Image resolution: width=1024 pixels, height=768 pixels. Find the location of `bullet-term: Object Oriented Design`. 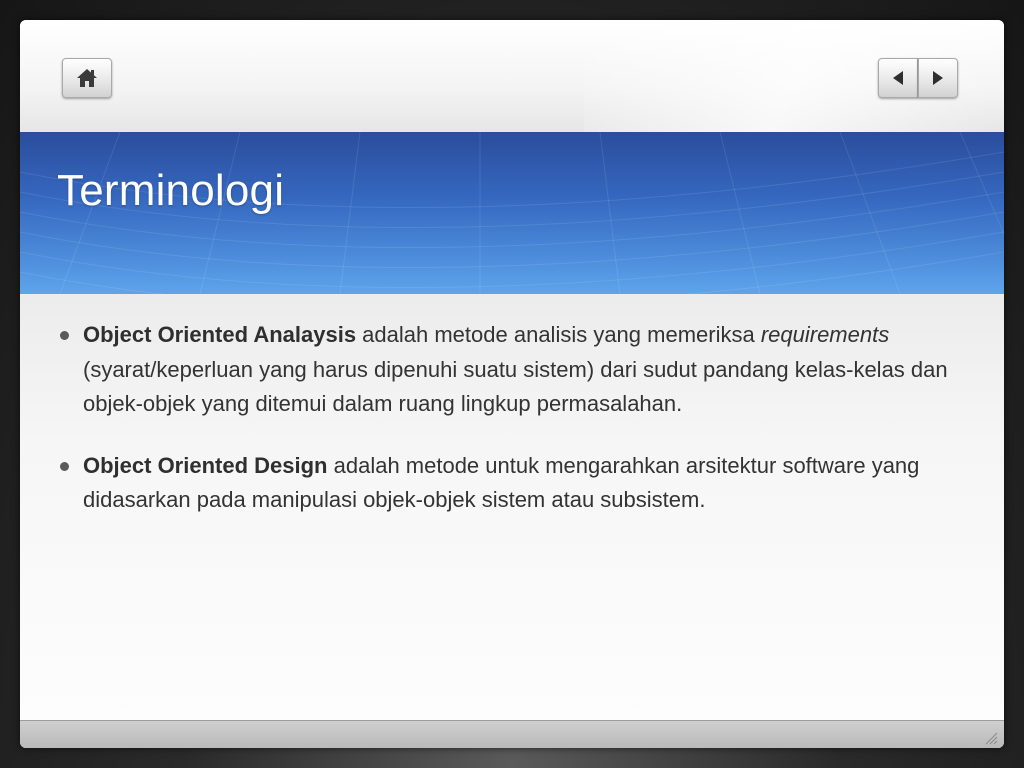

bullet-term: Object Oriented Design is located at coordinates (205, 465).